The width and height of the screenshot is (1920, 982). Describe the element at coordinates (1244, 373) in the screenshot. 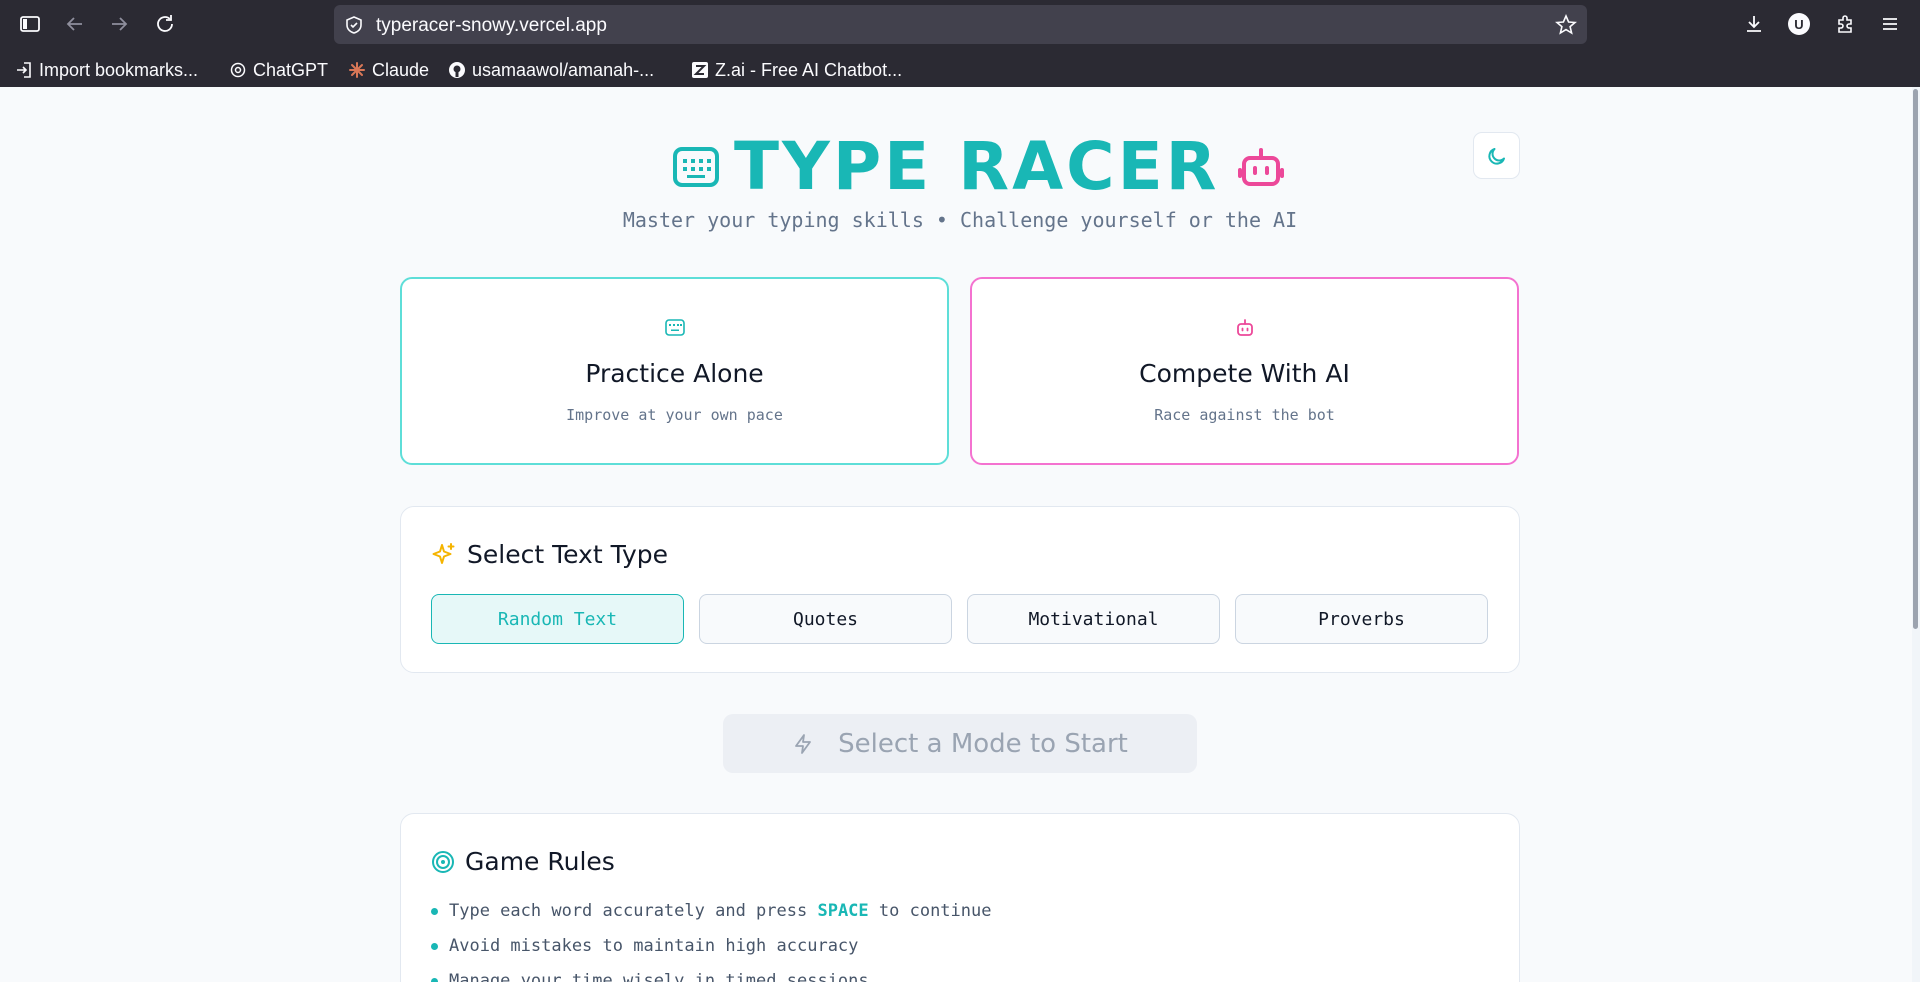

I see `mode-title: Compete With AI` at that location.